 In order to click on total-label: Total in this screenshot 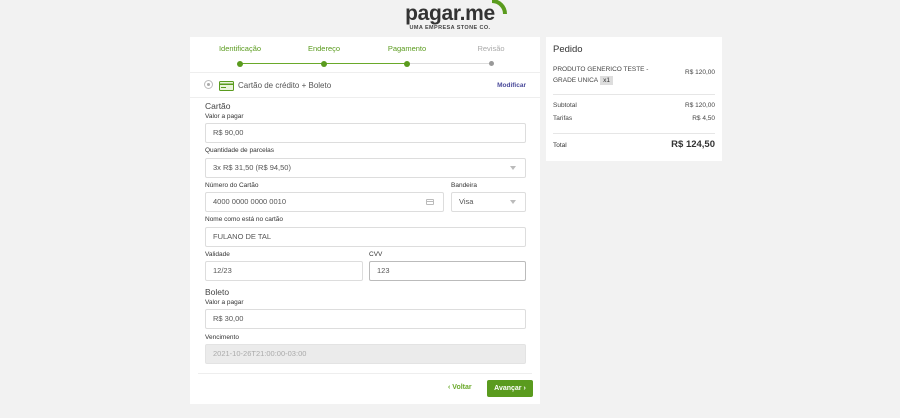, I will do `click(560, 145)`.